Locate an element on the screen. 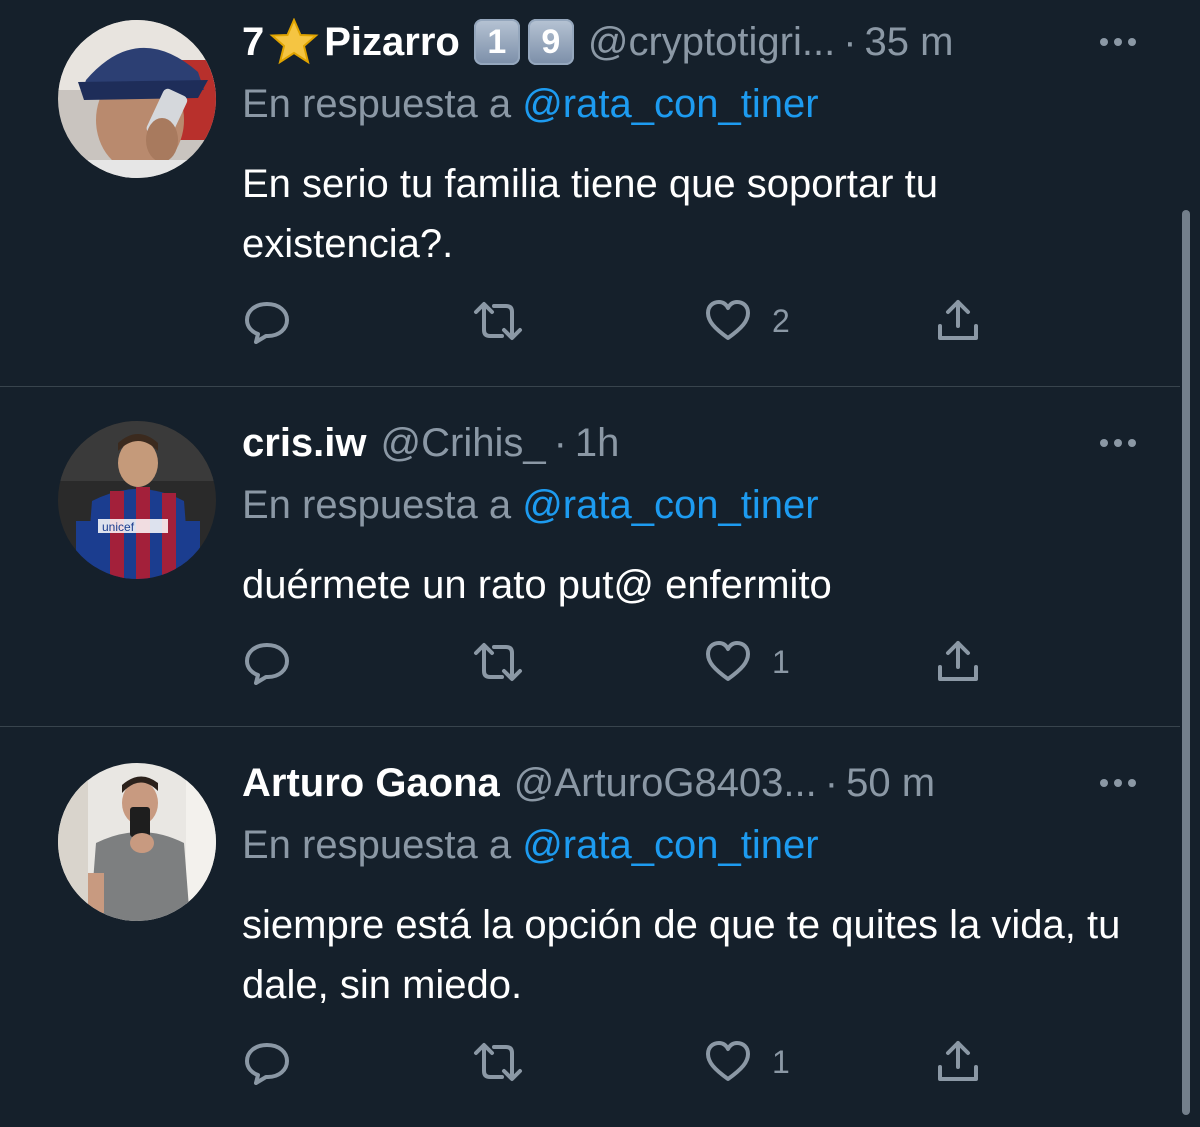 The height and width of the screenshot is (1127, 1200). tweet-header: cris.iw @Crihis_ · 1h is located at coordinates (691, 443).